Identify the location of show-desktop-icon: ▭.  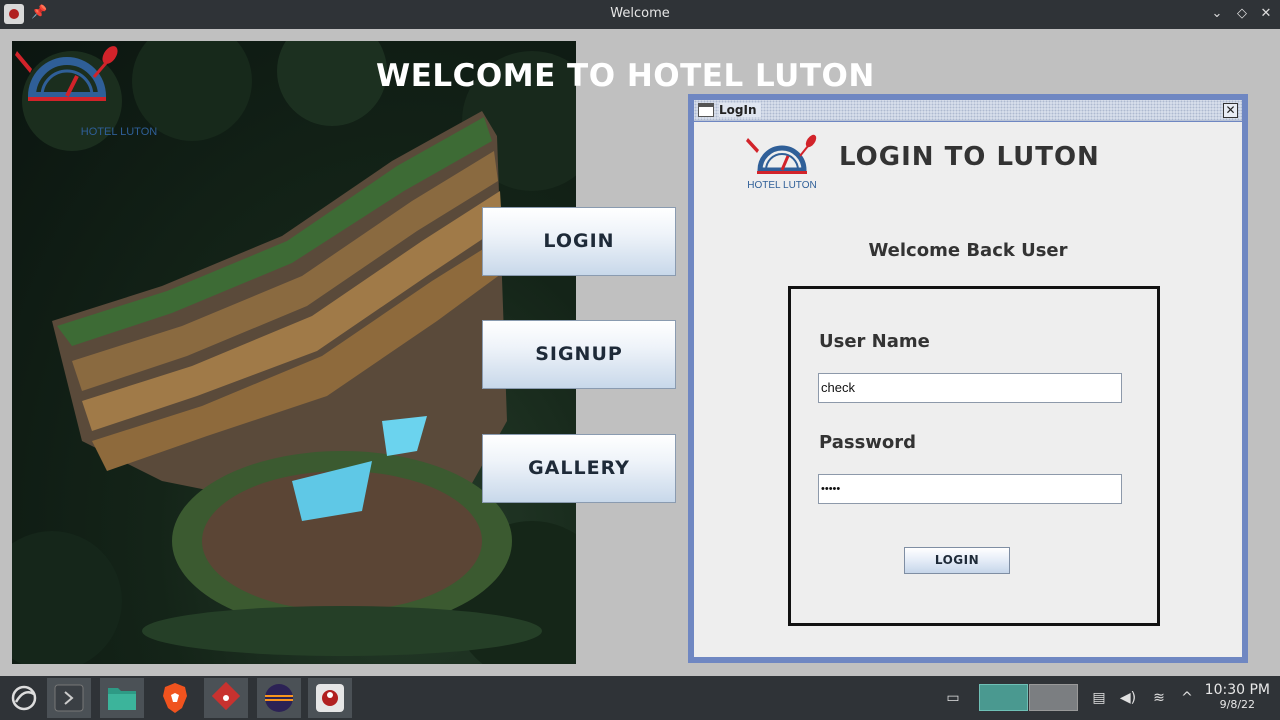
(953, 698).